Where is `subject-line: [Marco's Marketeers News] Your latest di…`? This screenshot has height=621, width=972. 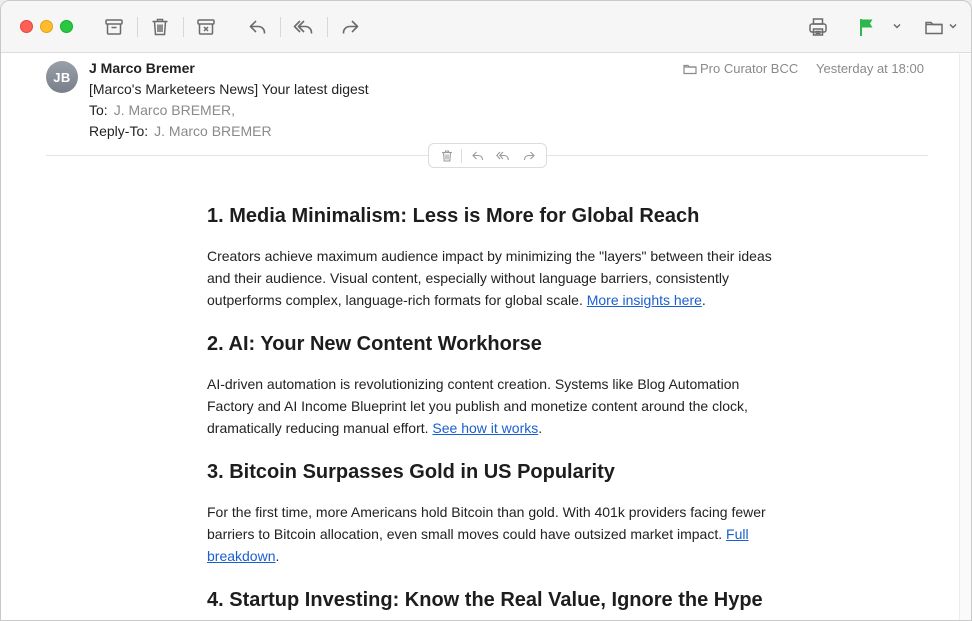
subject-line: [Marco's Marketeers News] Your latest di… is located at coordinates (229, 89).